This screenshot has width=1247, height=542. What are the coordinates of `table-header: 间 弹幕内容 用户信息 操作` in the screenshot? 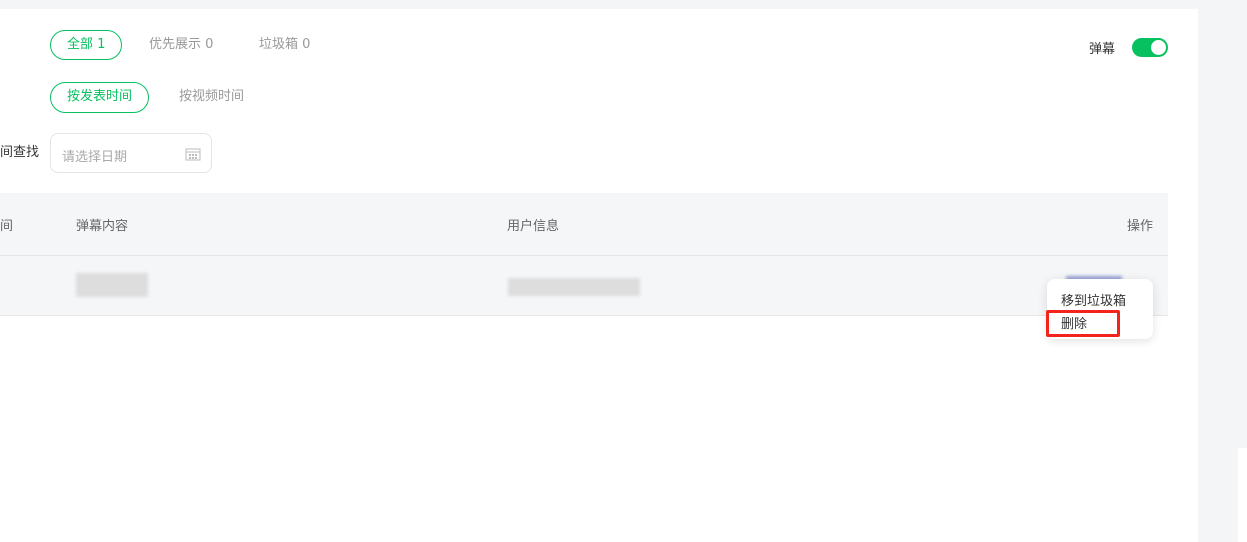 It's located at (584, 224).